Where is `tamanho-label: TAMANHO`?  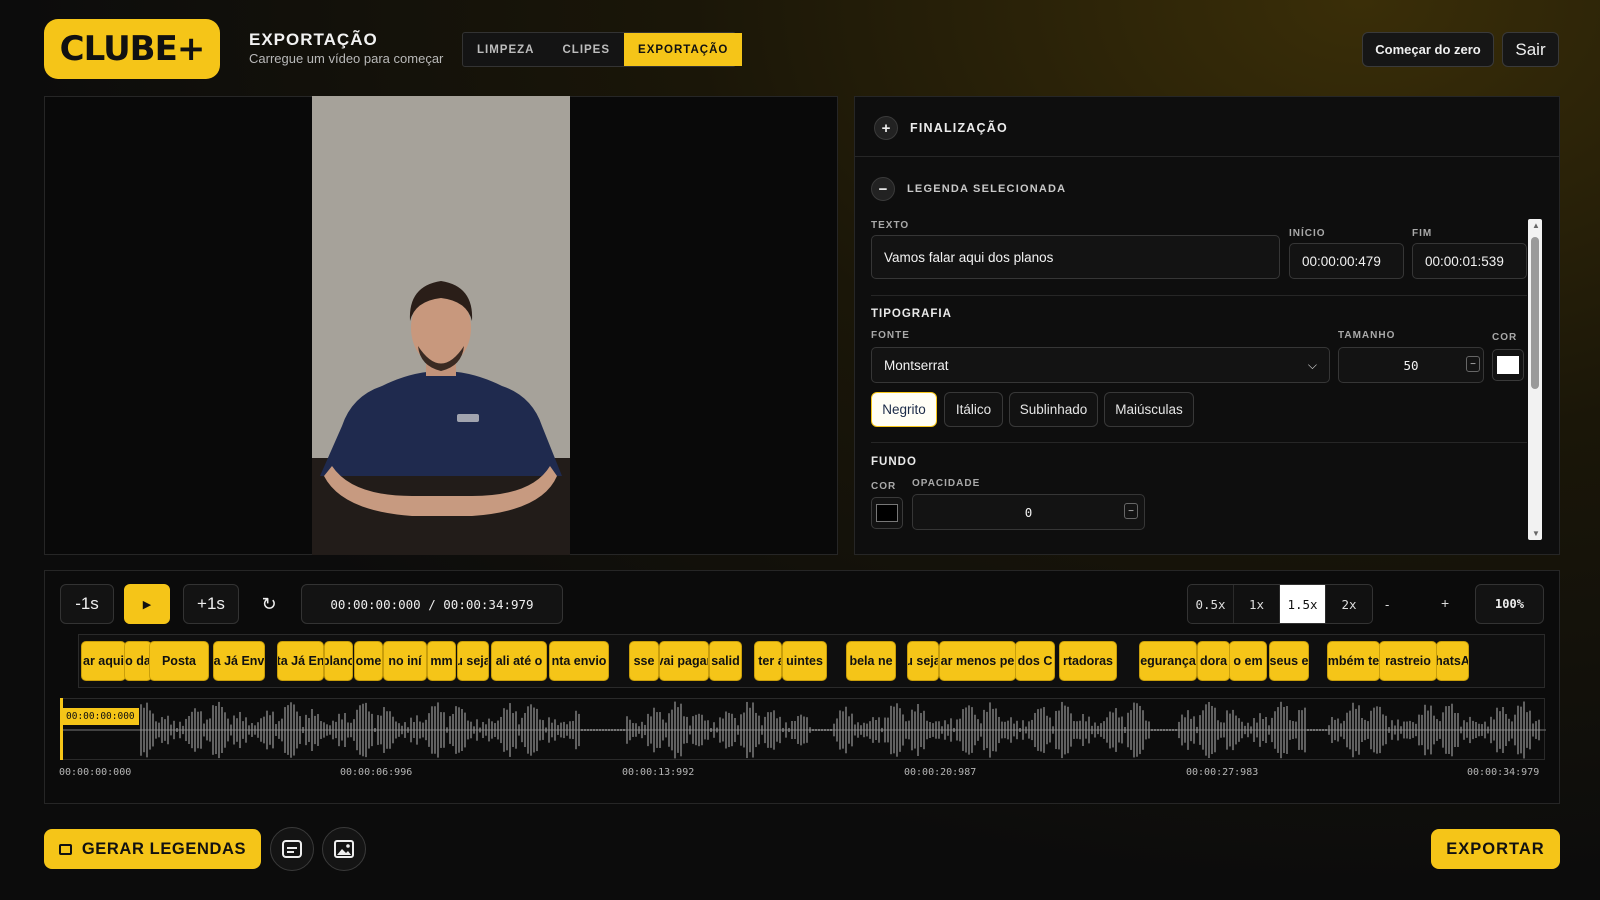 tamanho-label: TAMANHO is located at coordinates (1367, 335).